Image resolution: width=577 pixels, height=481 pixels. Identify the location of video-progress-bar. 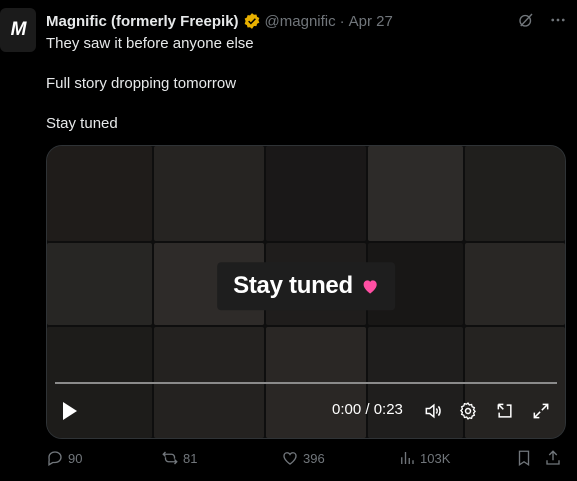
(306, 383).